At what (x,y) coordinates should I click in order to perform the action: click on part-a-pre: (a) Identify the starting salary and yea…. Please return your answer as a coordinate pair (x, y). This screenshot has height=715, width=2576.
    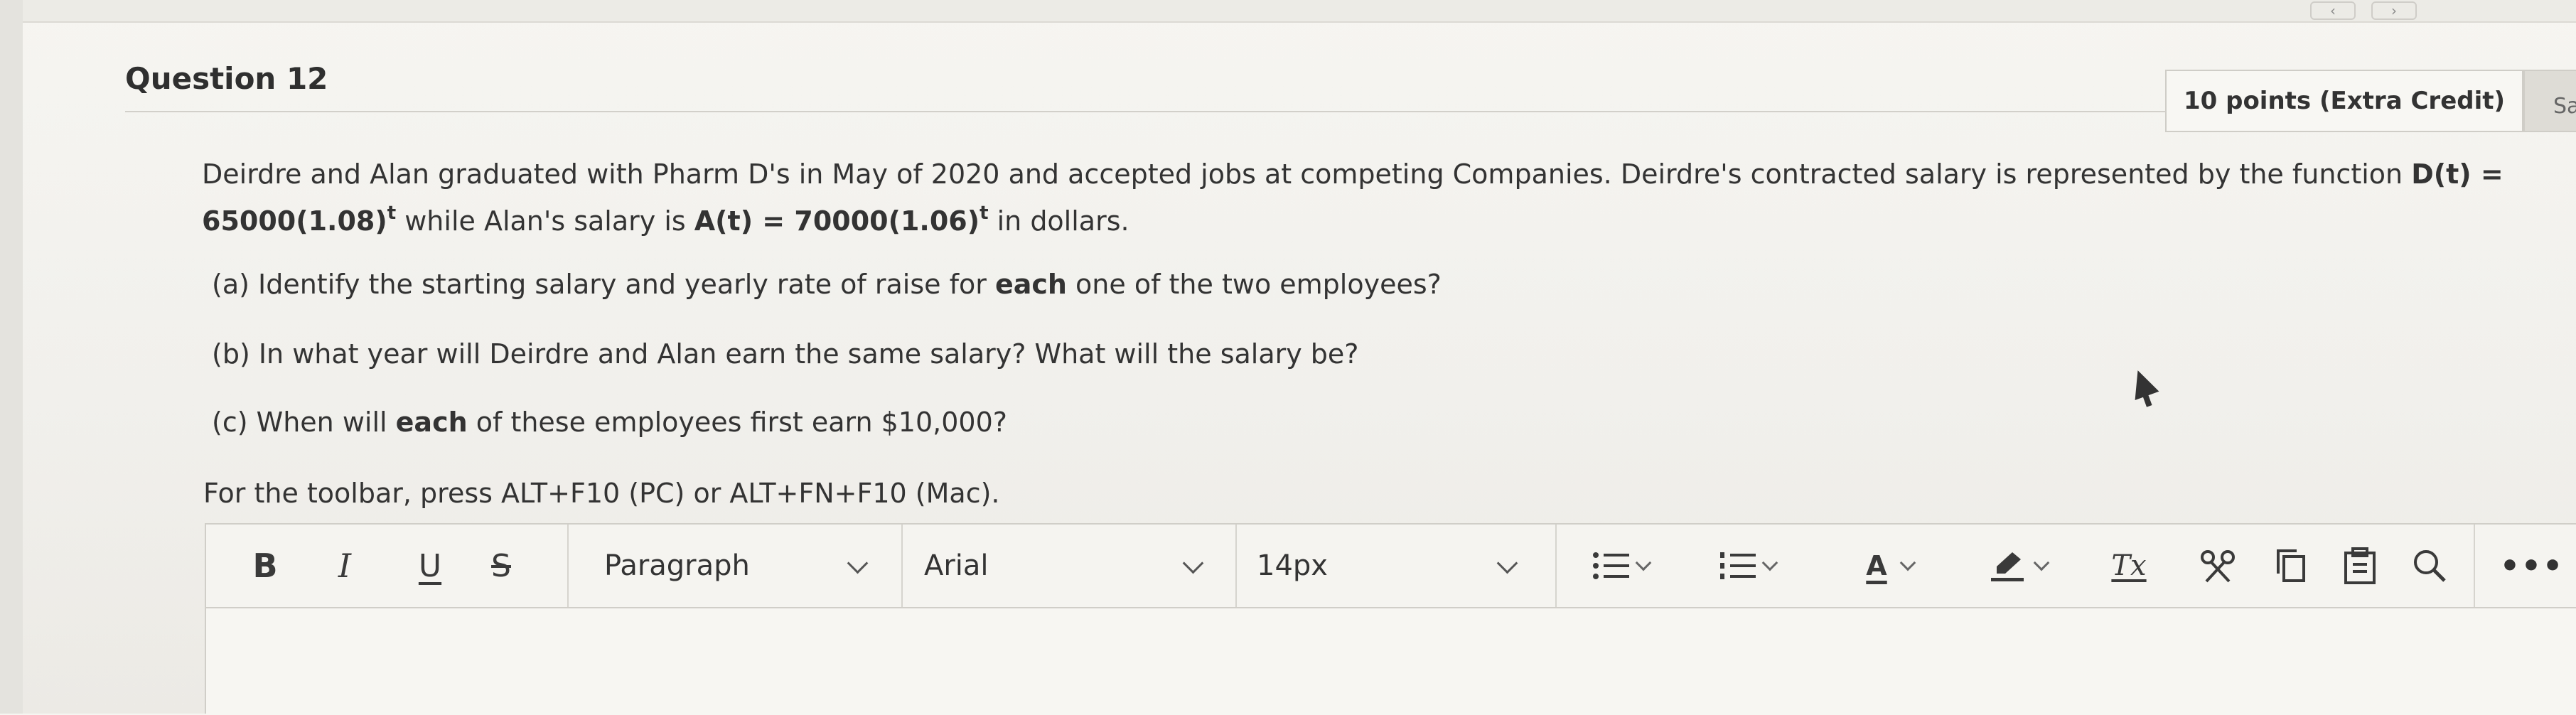
    Looking at the image, I should click on (603, 285).